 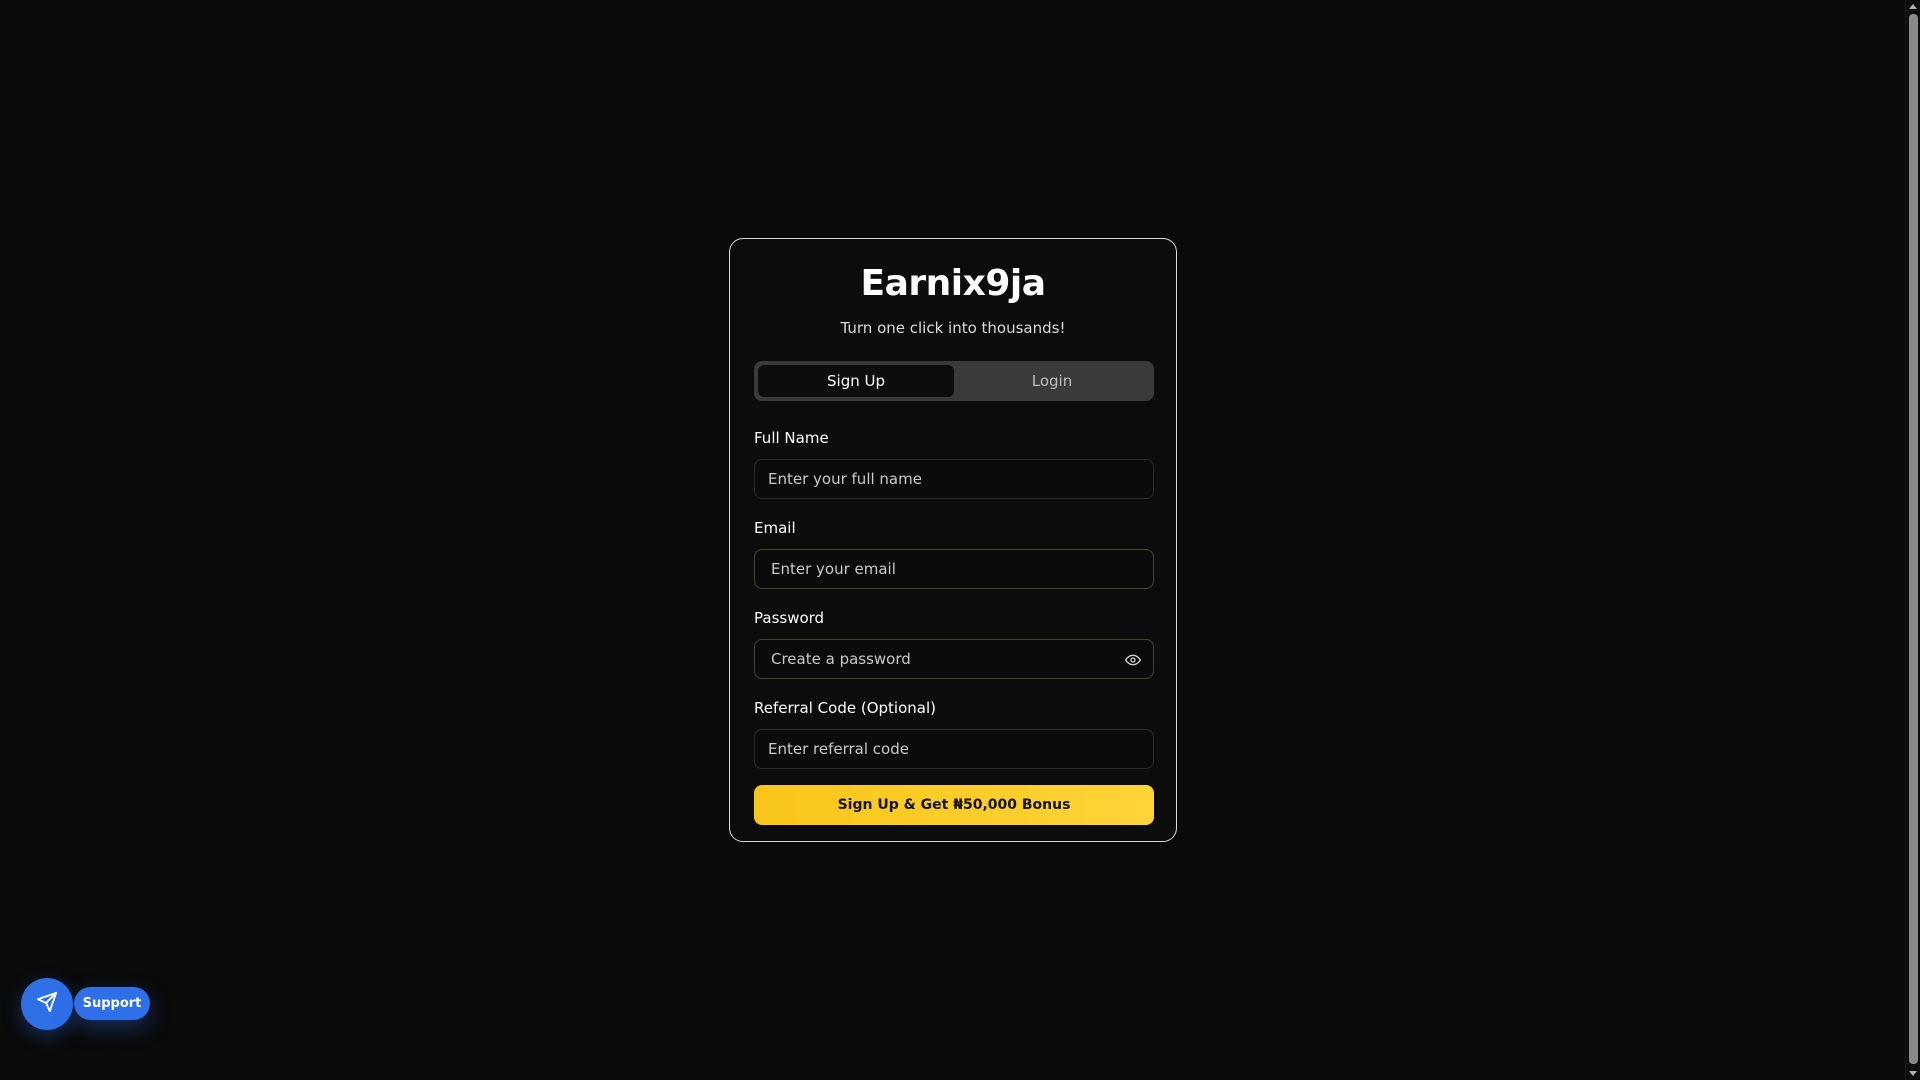 I want to click on page-scrollbar, so click(x=1912, y=540).